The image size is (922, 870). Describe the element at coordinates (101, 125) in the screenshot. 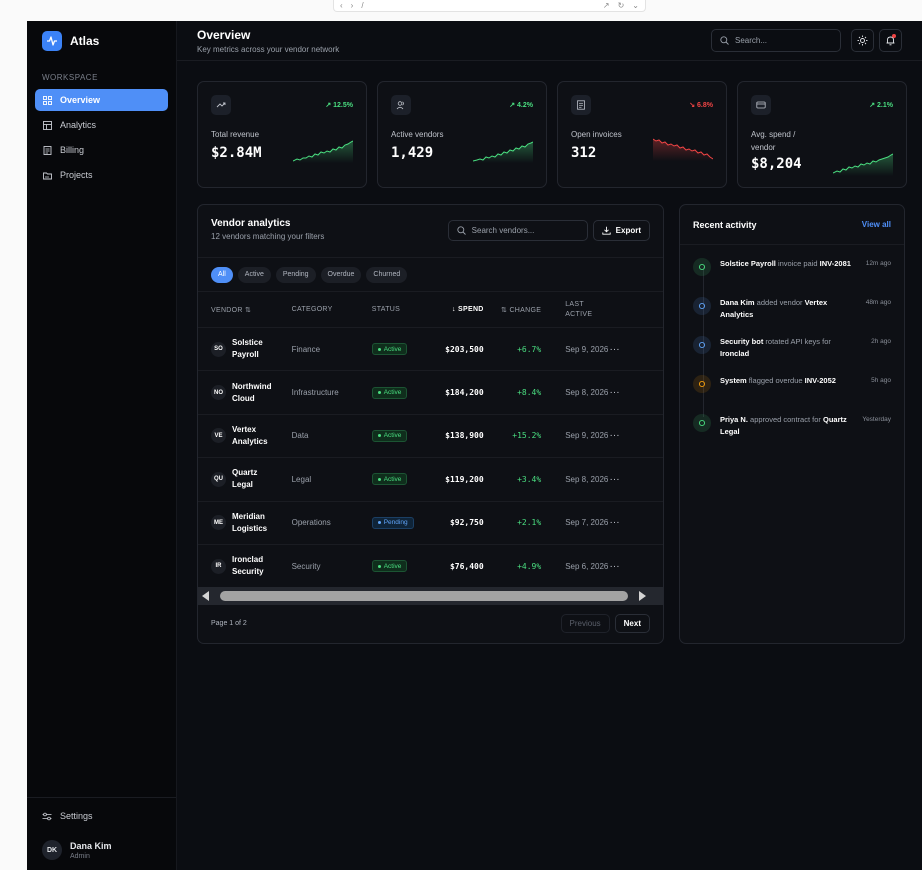

I see `sidebar-item-analytics: Analytics` at that location.